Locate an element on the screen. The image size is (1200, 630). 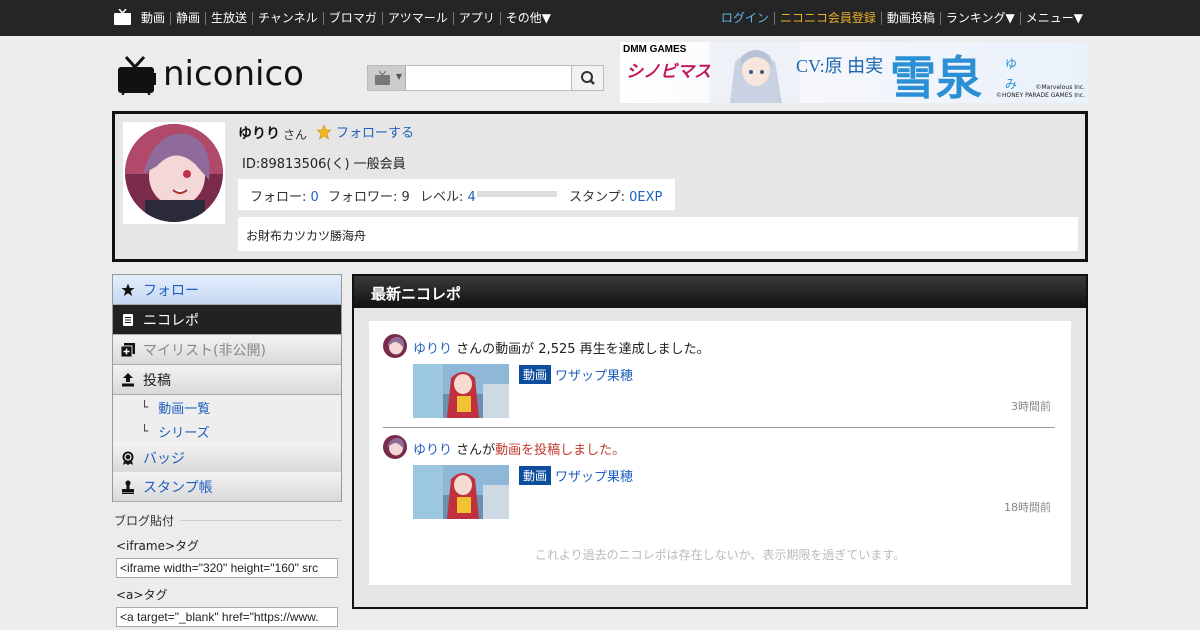
profile-description: お財布カツカツ勝海舟 is located at coordinates (658, 234).